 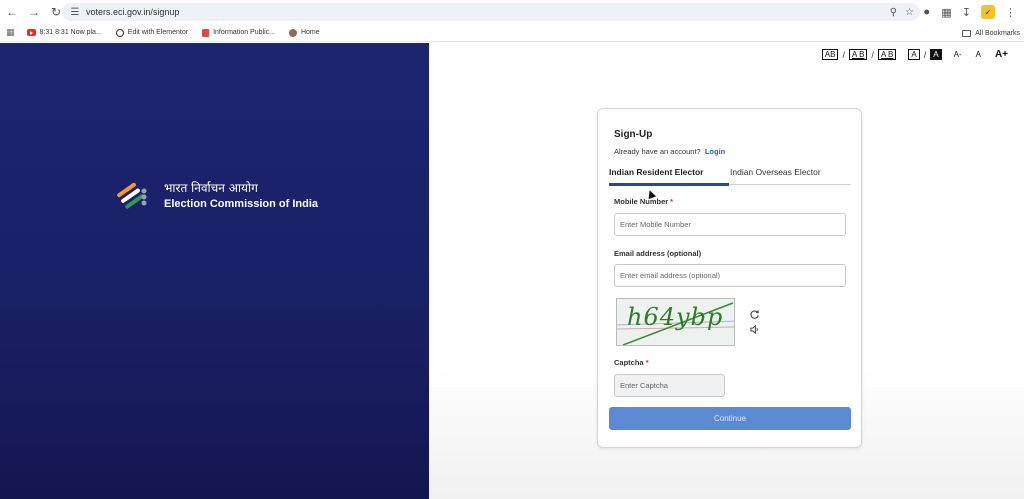 What do you see at coordinates (978, 54) in the screenshot?
I see `font-normal-button: A` at bounding box center [978, 54].